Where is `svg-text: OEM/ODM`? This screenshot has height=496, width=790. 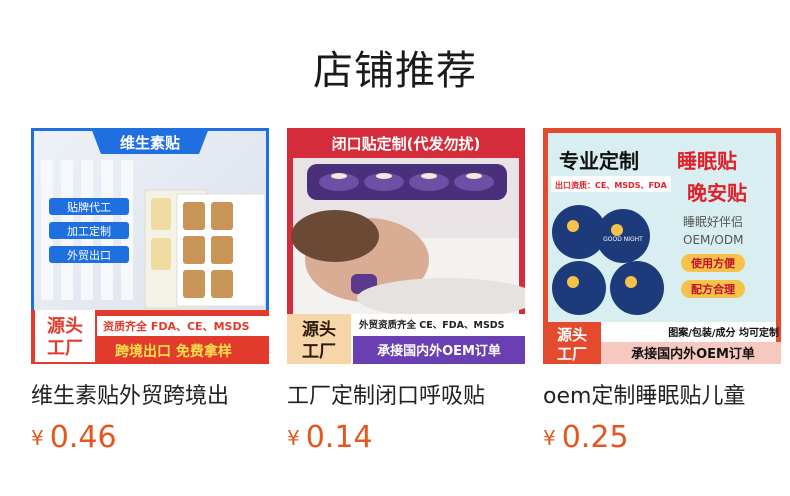 svg-text: OEM/ODM is located at coordinates (713, 240).